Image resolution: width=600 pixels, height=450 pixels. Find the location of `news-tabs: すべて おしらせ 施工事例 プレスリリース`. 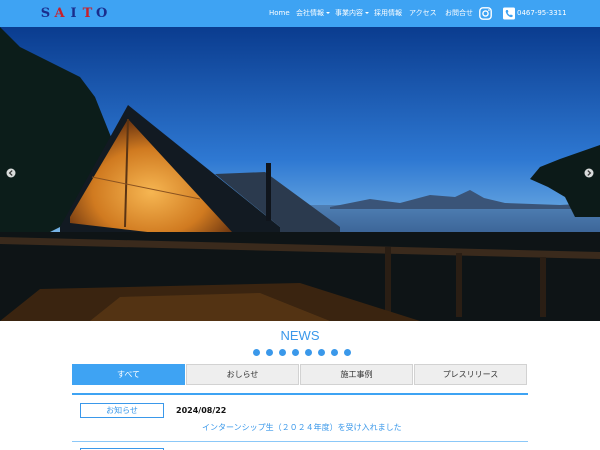

news-tabs: すべて おしらせ 施工事例 プレスリリース is located at coordinates (300, 375).